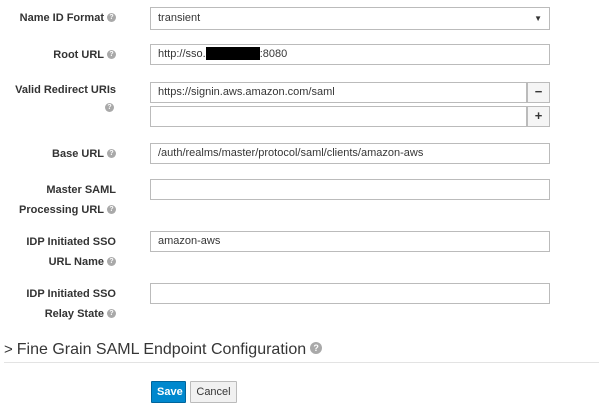 This screenshot has height=414, width=599. Describe the element at coordinates (8, 349) in the screenshot. I see `chevron-right-icon: >` at that location.